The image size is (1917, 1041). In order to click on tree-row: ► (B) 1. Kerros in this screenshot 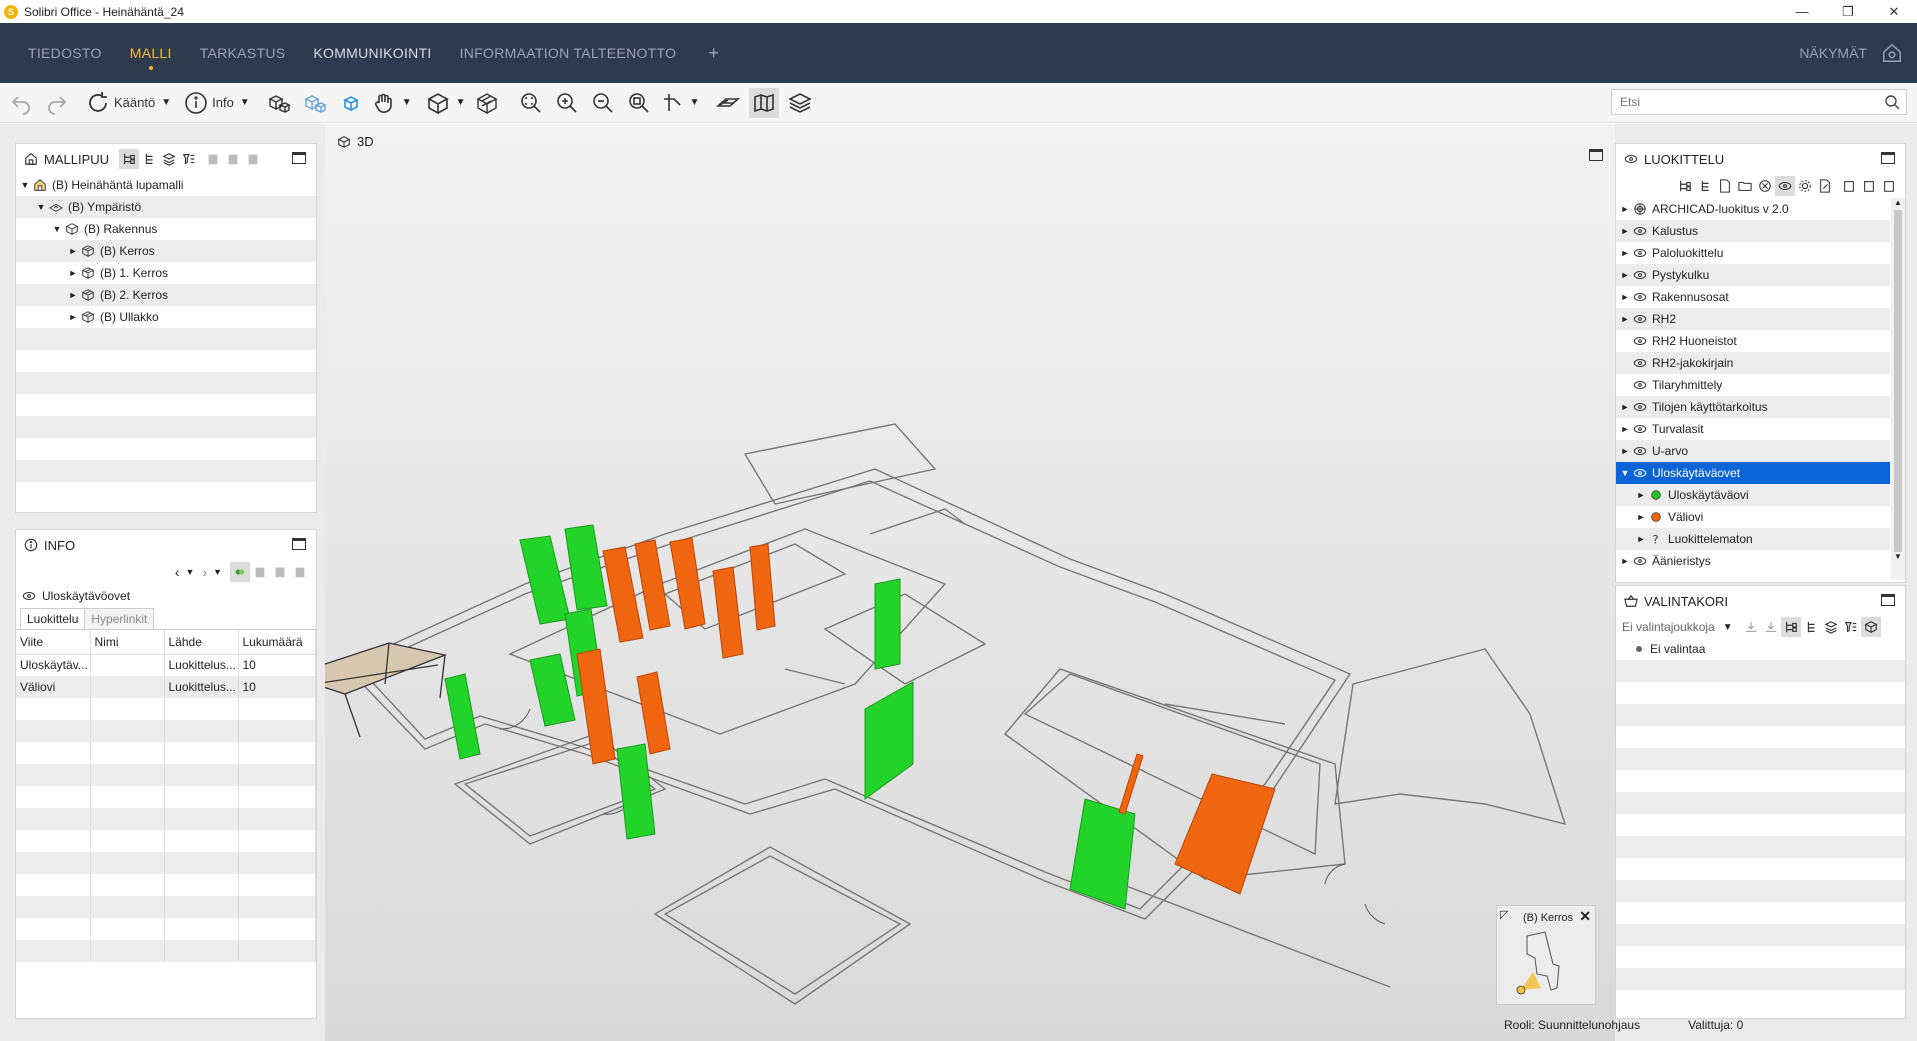, I will do `click(166, 273)`.